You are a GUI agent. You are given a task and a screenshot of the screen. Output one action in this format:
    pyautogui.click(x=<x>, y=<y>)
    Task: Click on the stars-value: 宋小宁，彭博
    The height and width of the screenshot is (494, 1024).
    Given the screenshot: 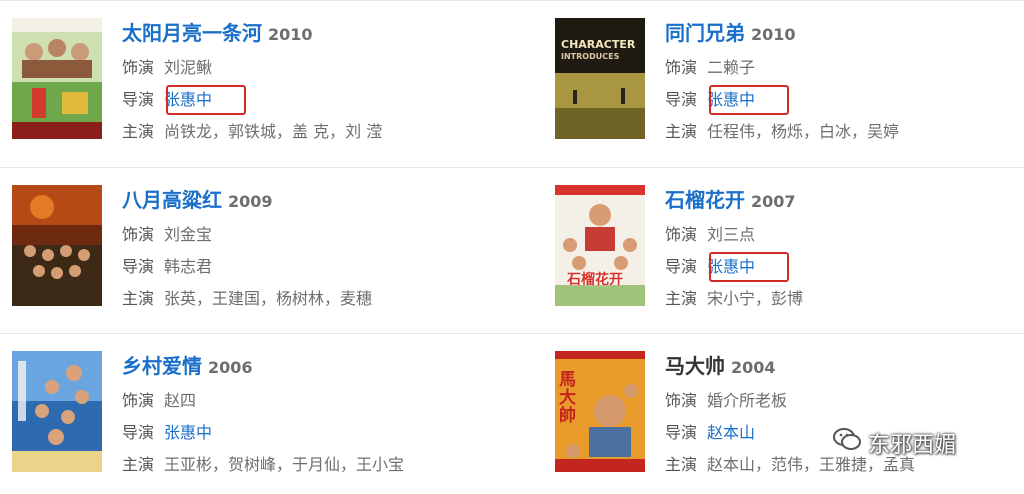 What is the action you would take?
    pyautogui.click(x=755, y=298)
    